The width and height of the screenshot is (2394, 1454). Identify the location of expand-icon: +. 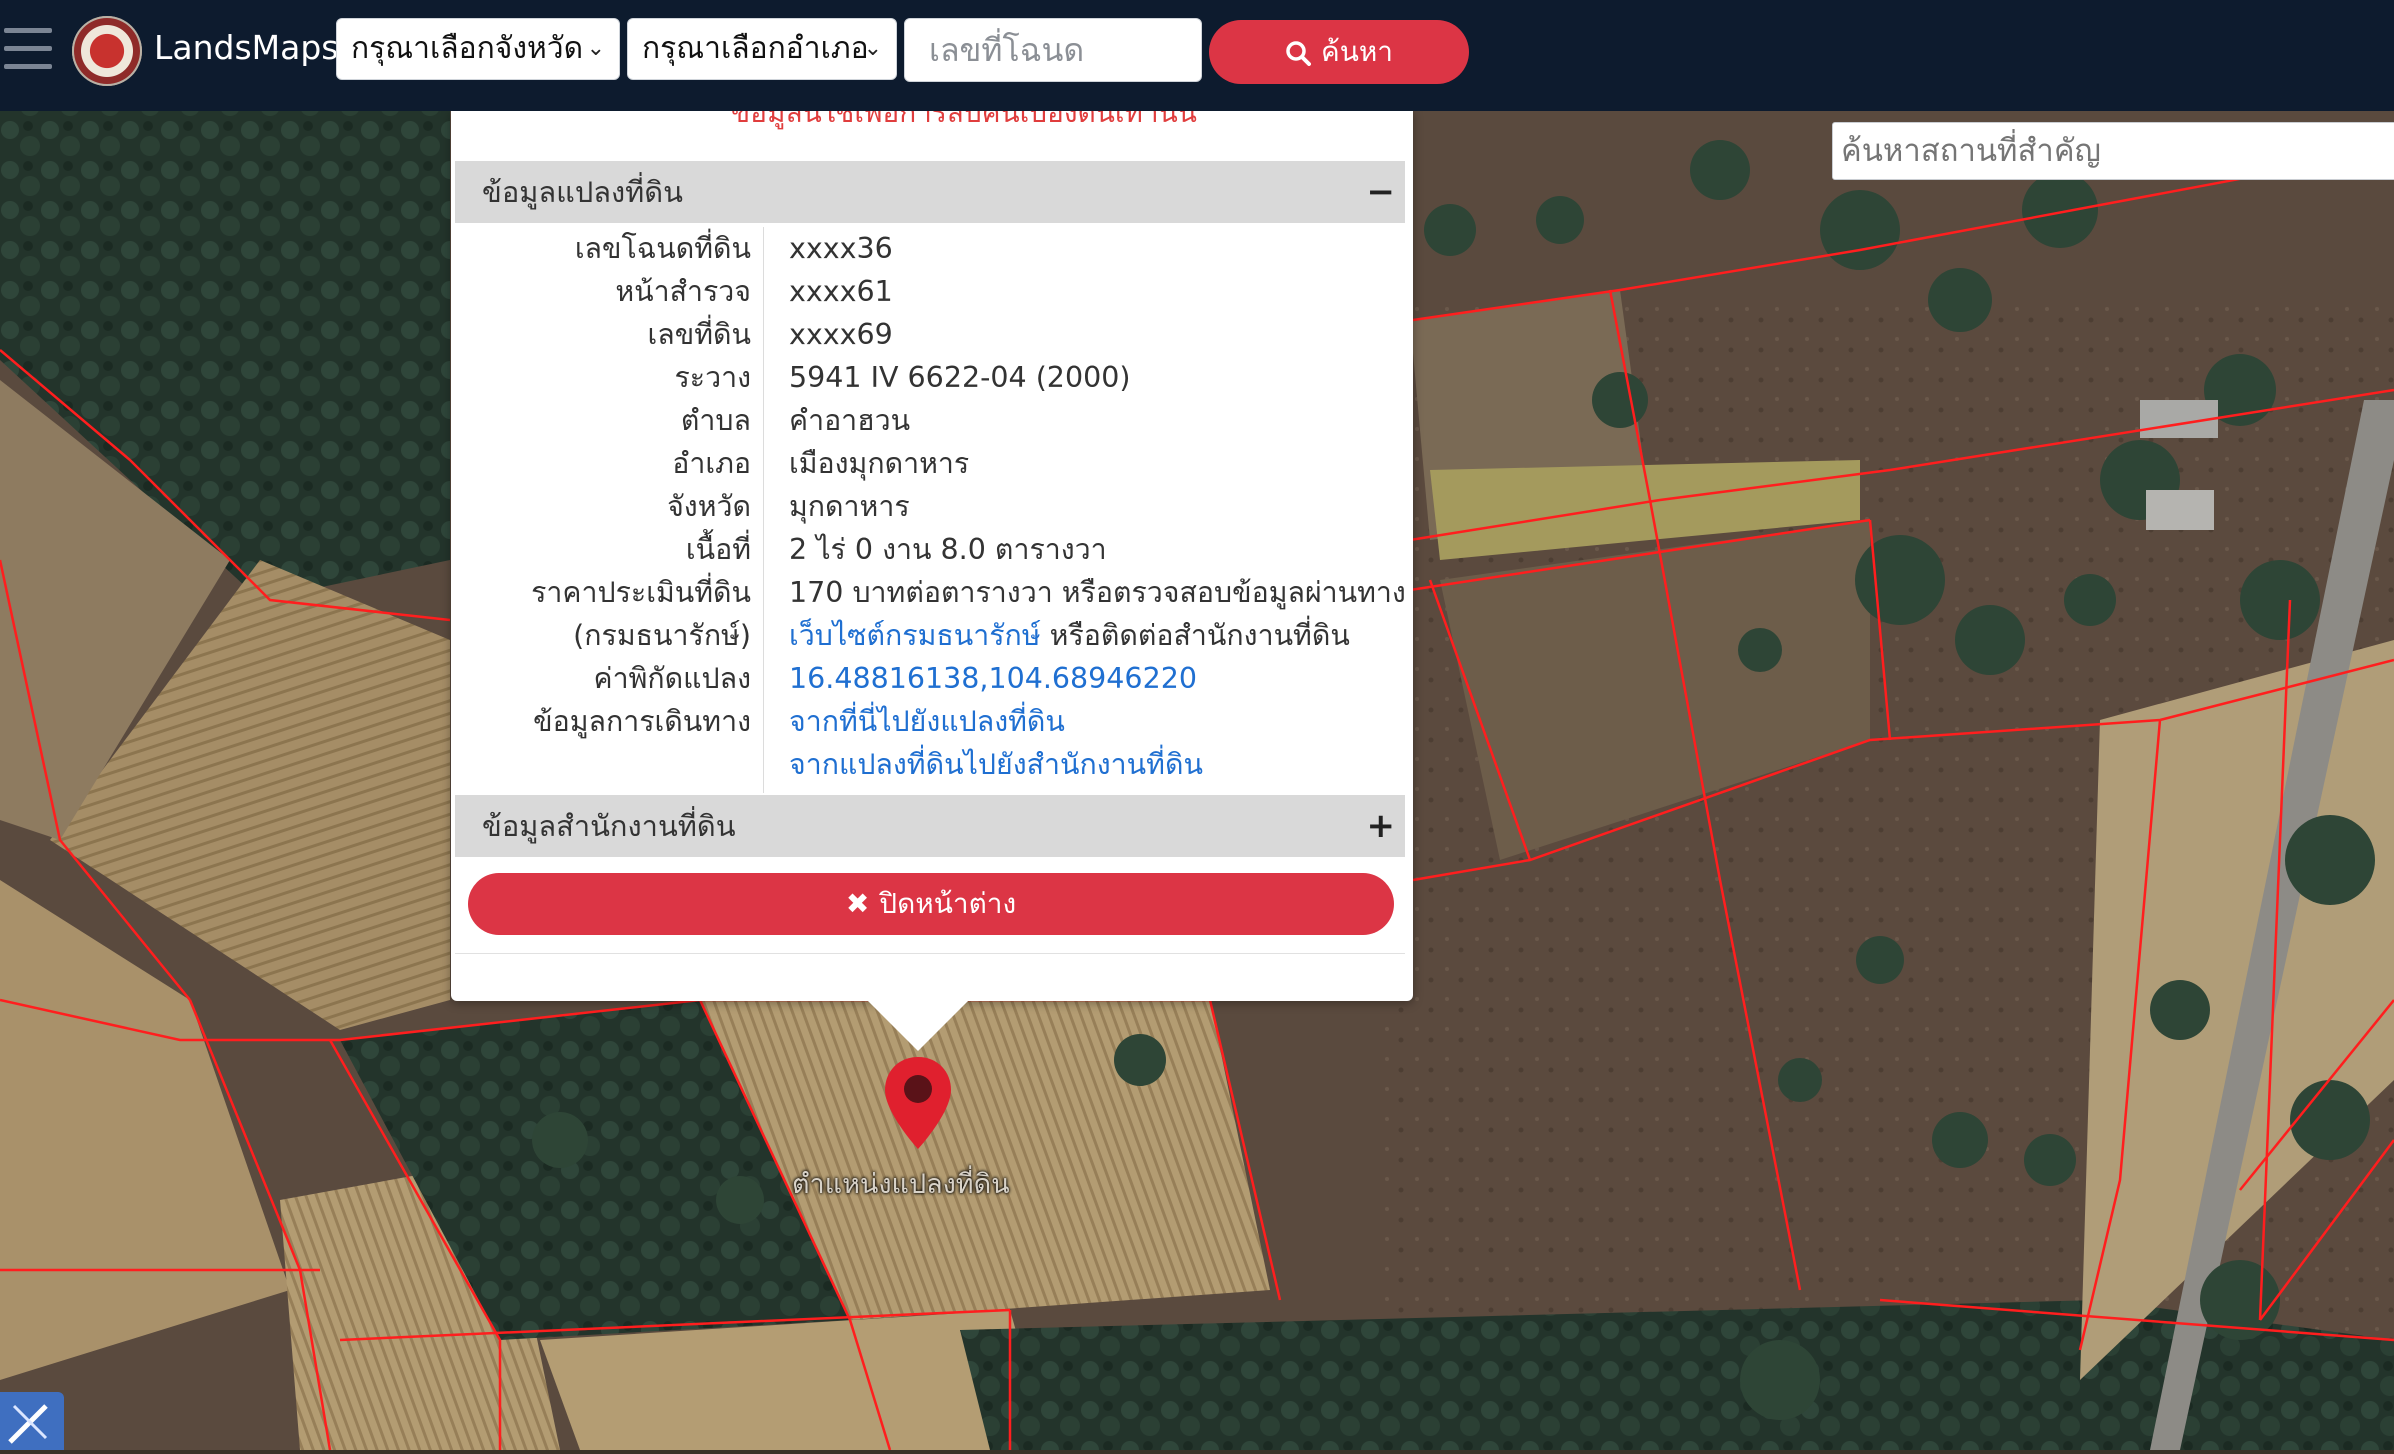
(1381, 826).